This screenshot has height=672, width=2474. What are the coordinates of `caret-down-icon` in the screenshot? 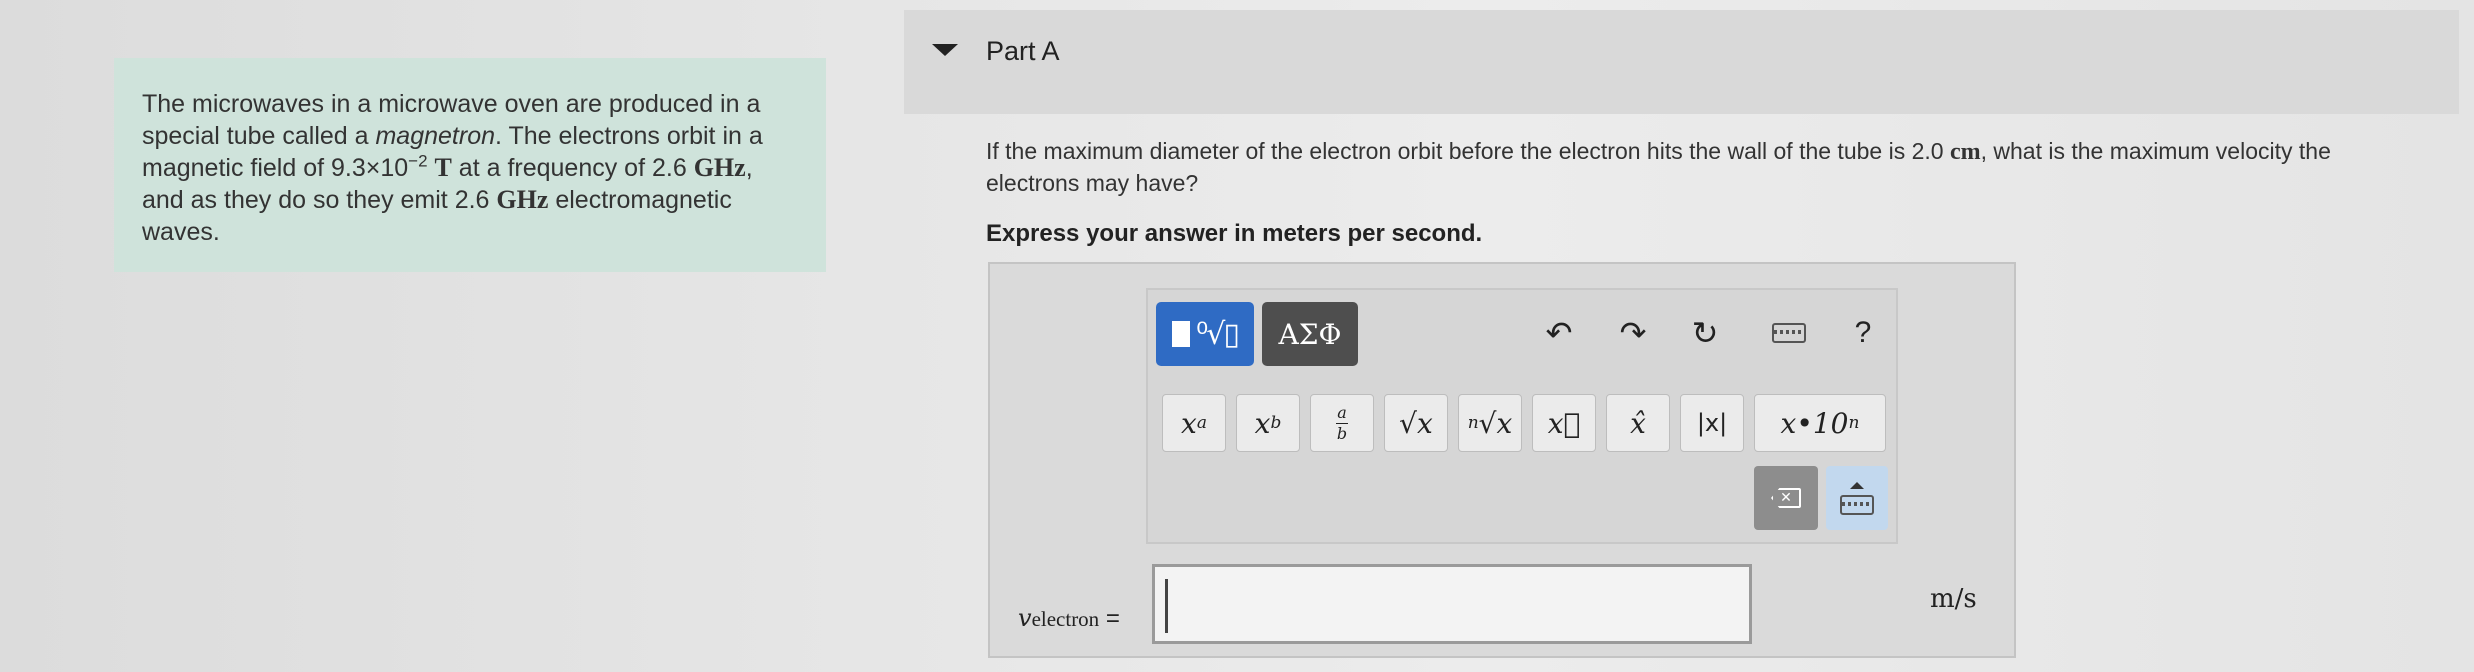 It's located at (945, 50).